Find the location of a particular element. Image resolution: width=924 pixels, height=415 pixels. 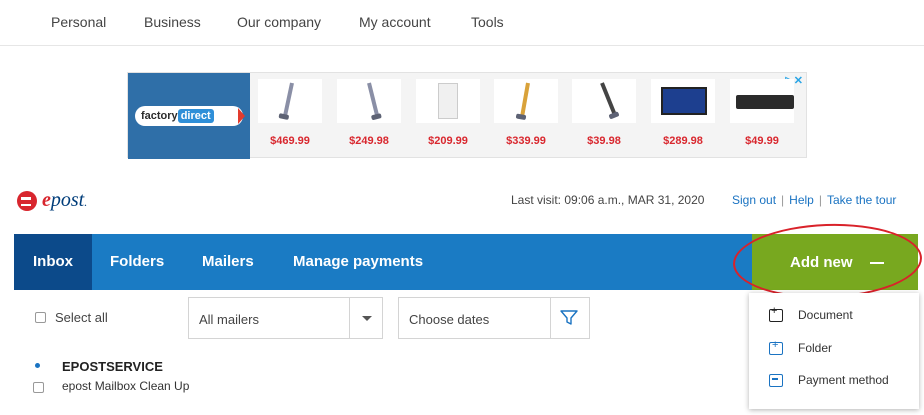

tab-mailers: Mailers is located at coordinates (228, 262).